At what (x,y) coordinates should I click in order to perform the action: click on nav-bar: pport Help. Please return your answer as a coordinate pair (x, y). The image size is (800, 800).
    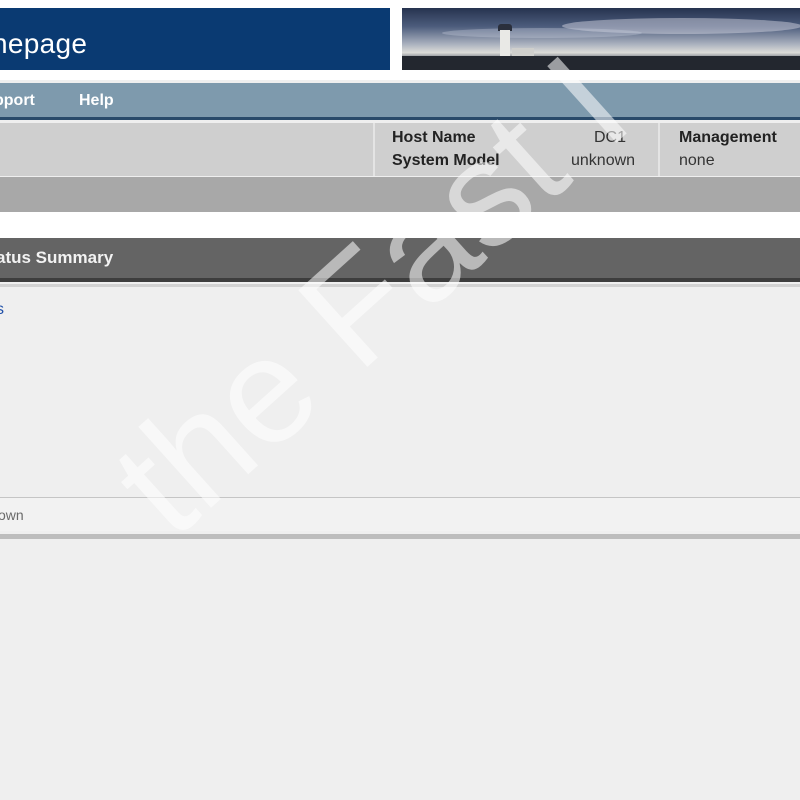
    Looking at the image, I should click on (400, 101).